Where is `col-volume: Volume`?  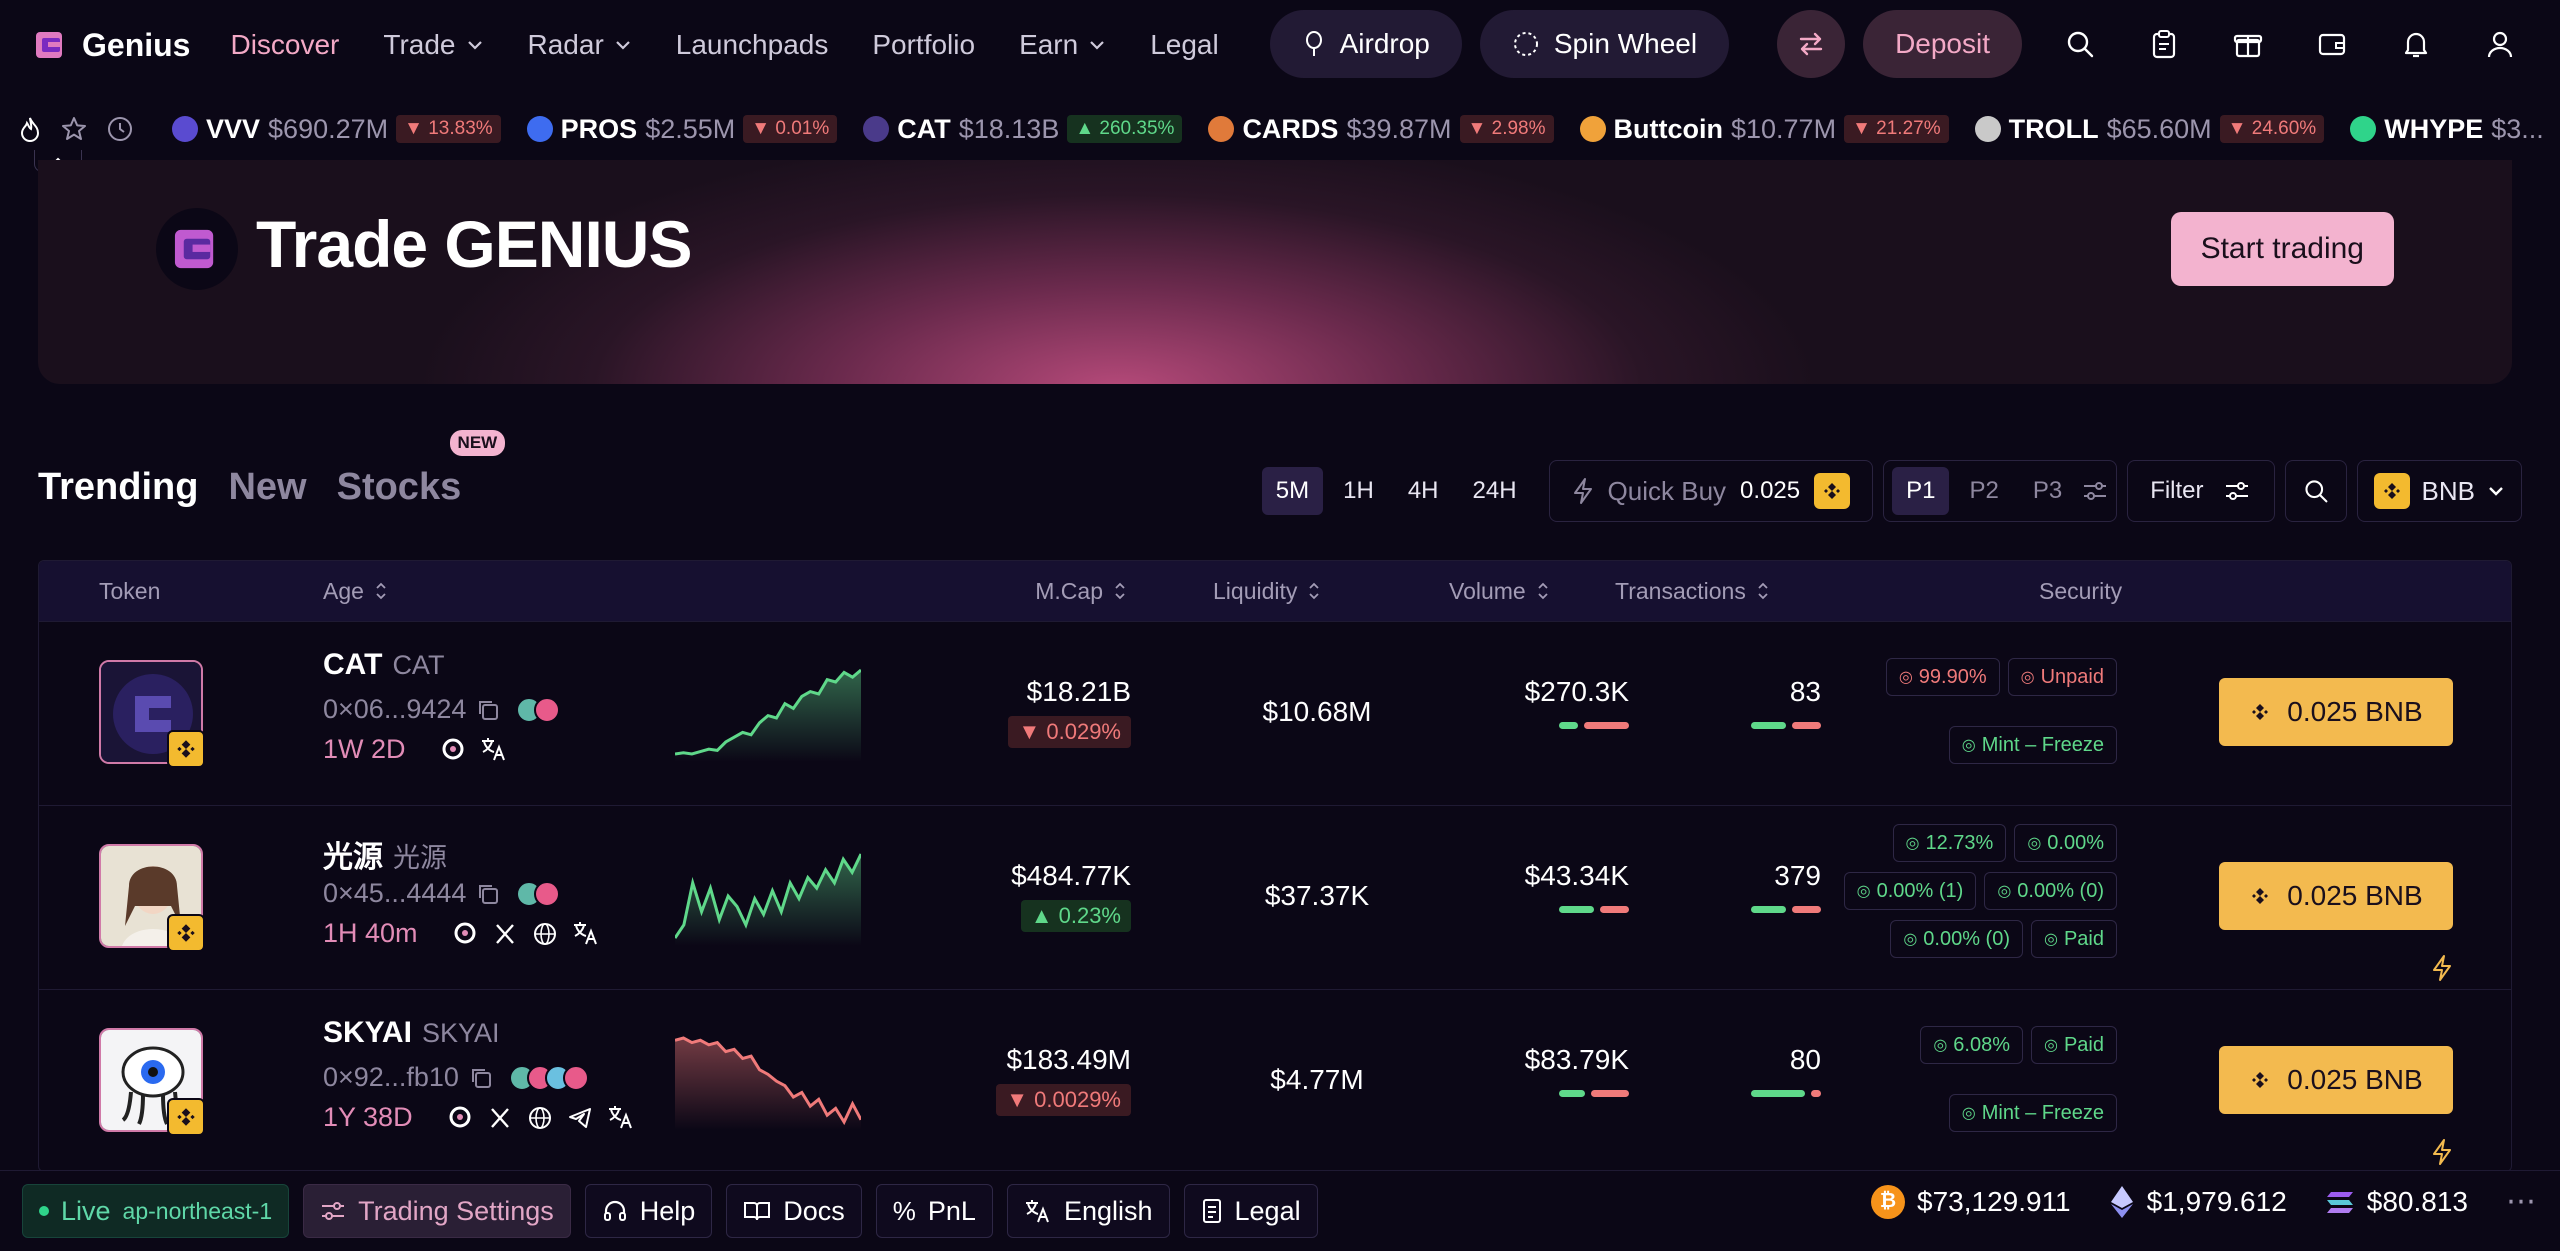
col-volume: Volume is located at coordinates (1500, 591).